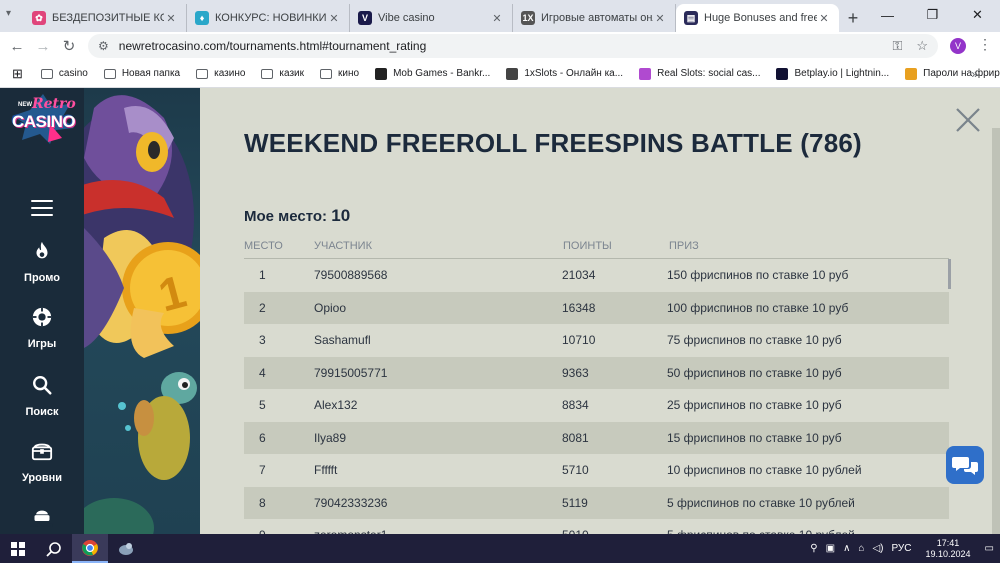 This screenshot has height=563, width=1000. What do you see at coordinates (142, 314) in the screenshot?
I see `mascot-illustration: 1` at bounding box center [142, 314].